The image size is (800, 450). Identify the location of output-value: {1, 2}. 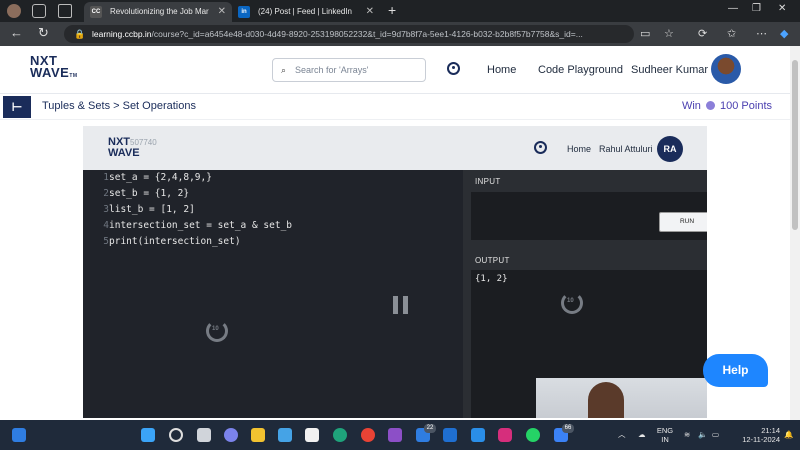
(491, 279).